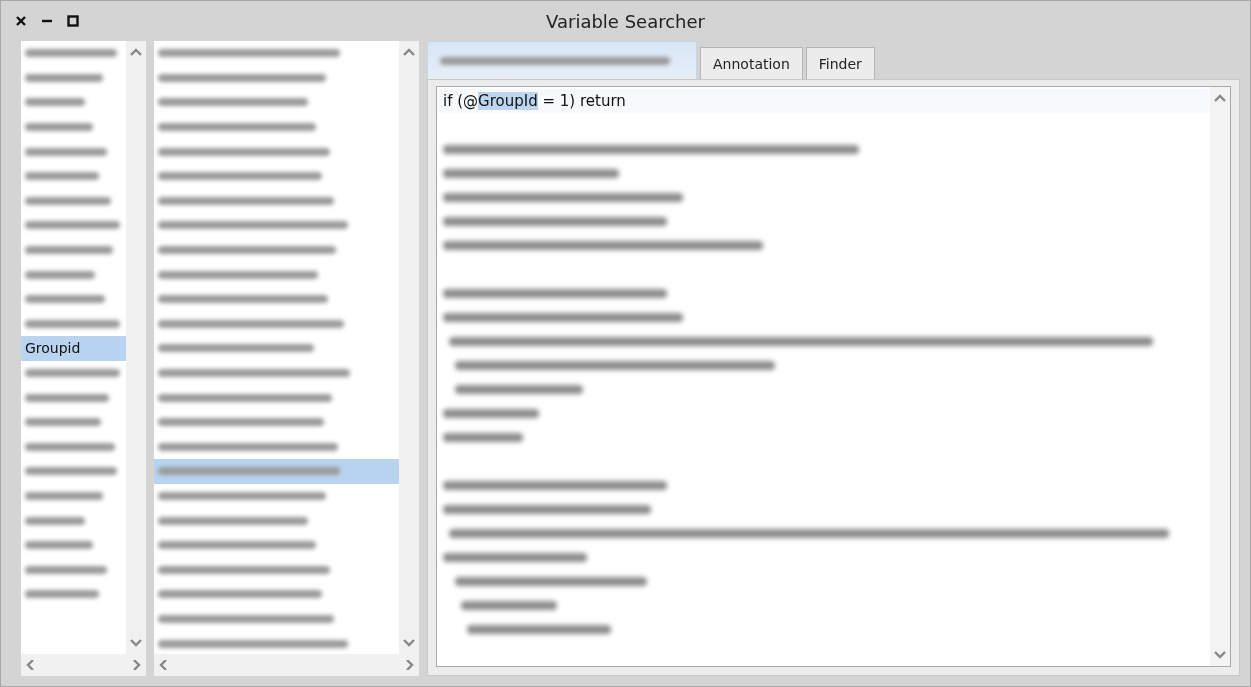  Describe the element at coordinates (73, 21) in the screenshot. I see `maximize-icon` at that location.